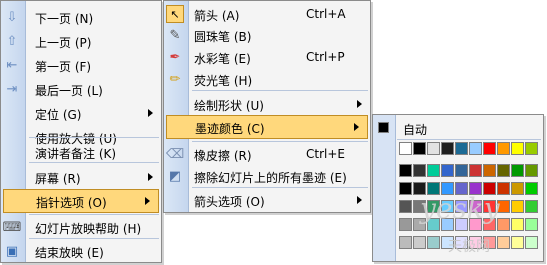 This screenshot has height=265, width=547. What do you see at coordinates (175, 35) in the screenshot?
I see `ballpoint-pen-icon: ✎` at bounding box center [175, 35].